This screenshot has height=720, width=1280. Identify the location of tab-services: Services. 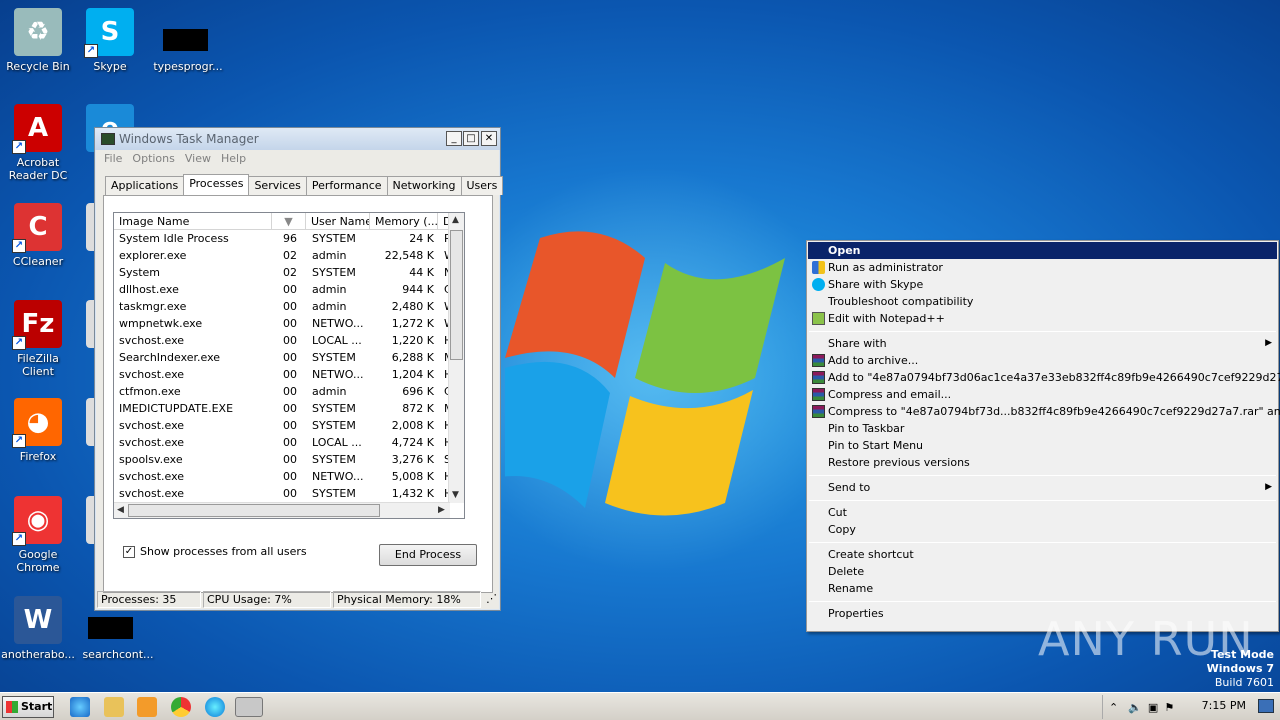
(277, 185).